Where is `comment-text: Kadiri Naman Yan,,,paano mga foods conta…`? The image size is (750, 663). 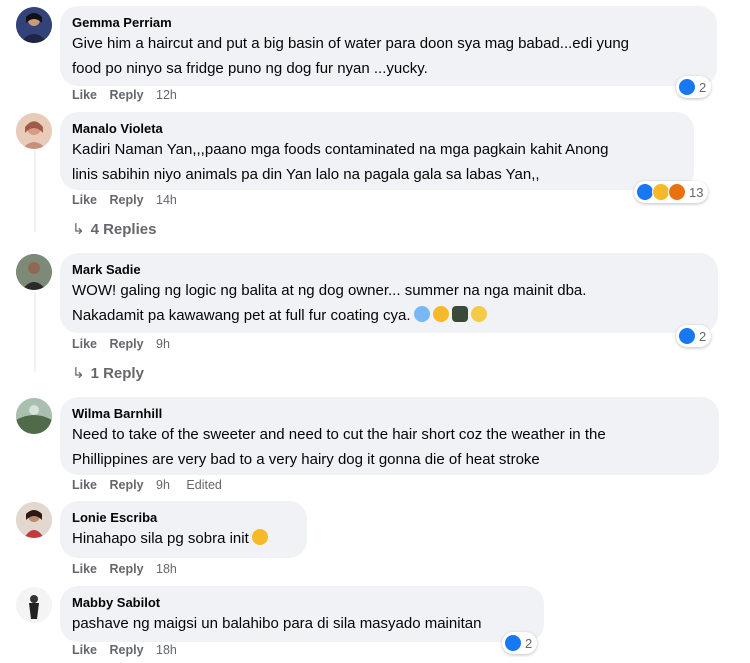 comment-text: Kadiri Naman Yan,,,paano mga foods conta… is located at coordinates (377, 162).